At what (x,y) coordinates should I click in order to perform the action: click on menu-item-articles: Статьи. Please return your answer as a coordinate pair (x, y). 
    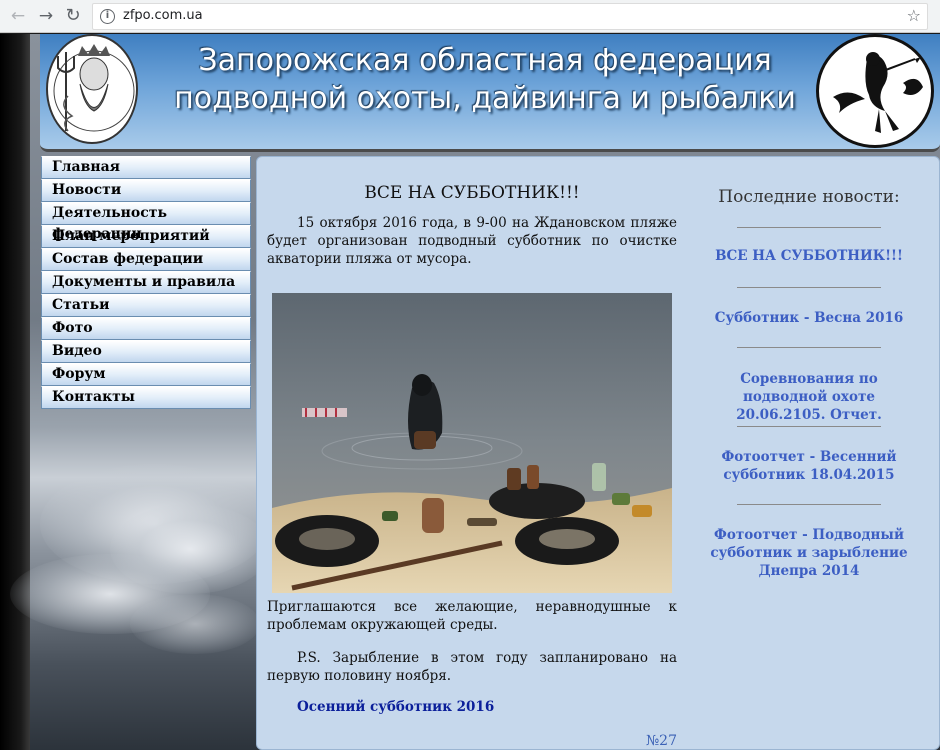
    Looking at the image, I should click on (146, 305).